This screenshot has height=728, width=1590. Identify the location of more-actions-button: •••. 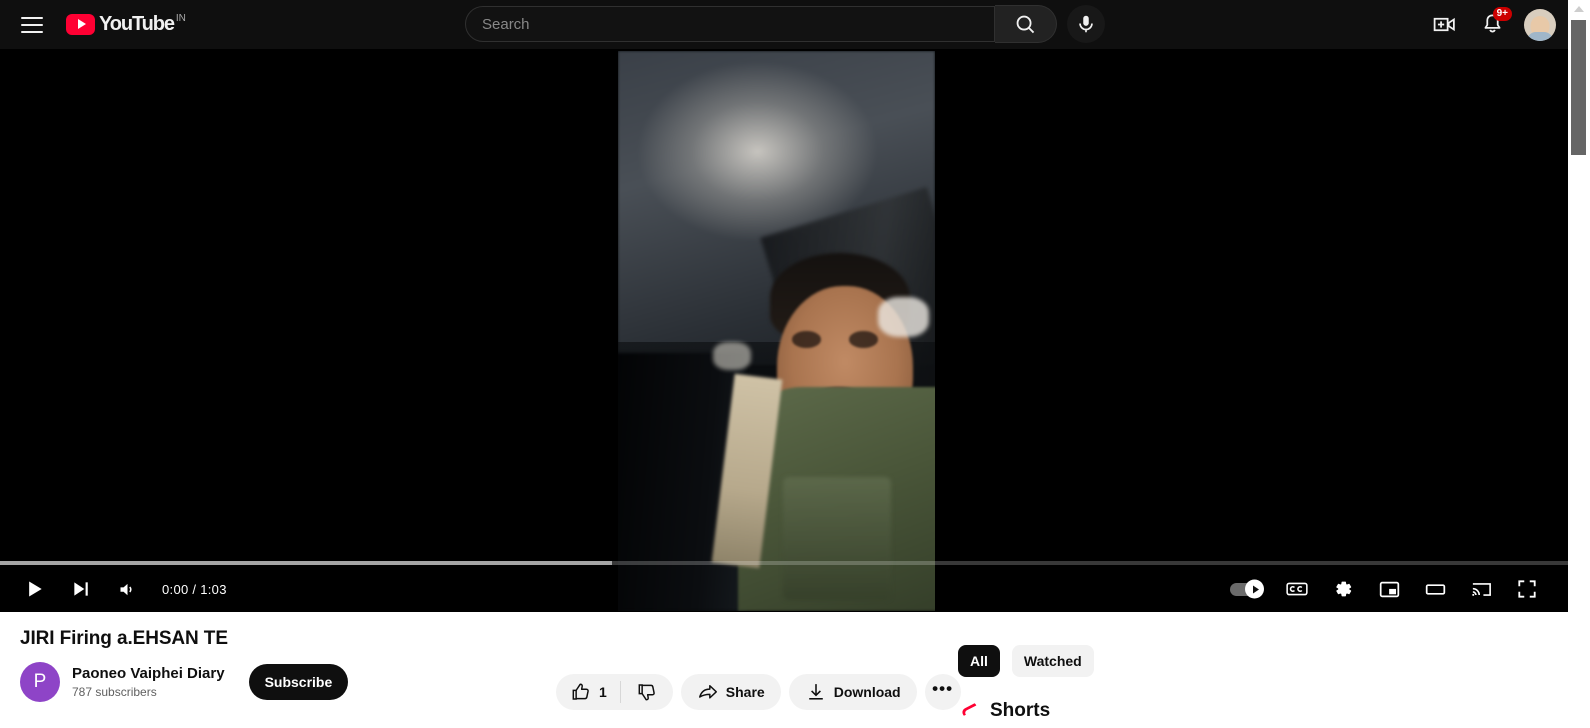
(942, 692).